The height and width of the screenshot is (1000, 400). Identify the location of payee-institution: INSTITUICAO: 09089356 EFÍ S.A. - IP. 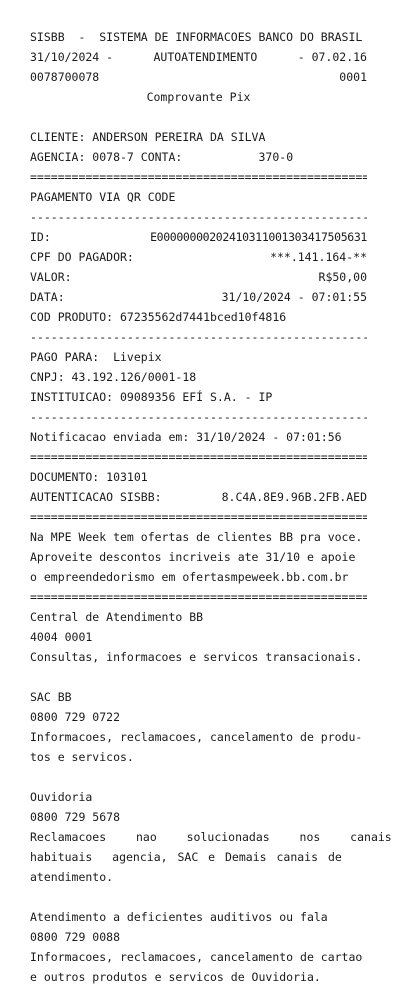
(151, 397).